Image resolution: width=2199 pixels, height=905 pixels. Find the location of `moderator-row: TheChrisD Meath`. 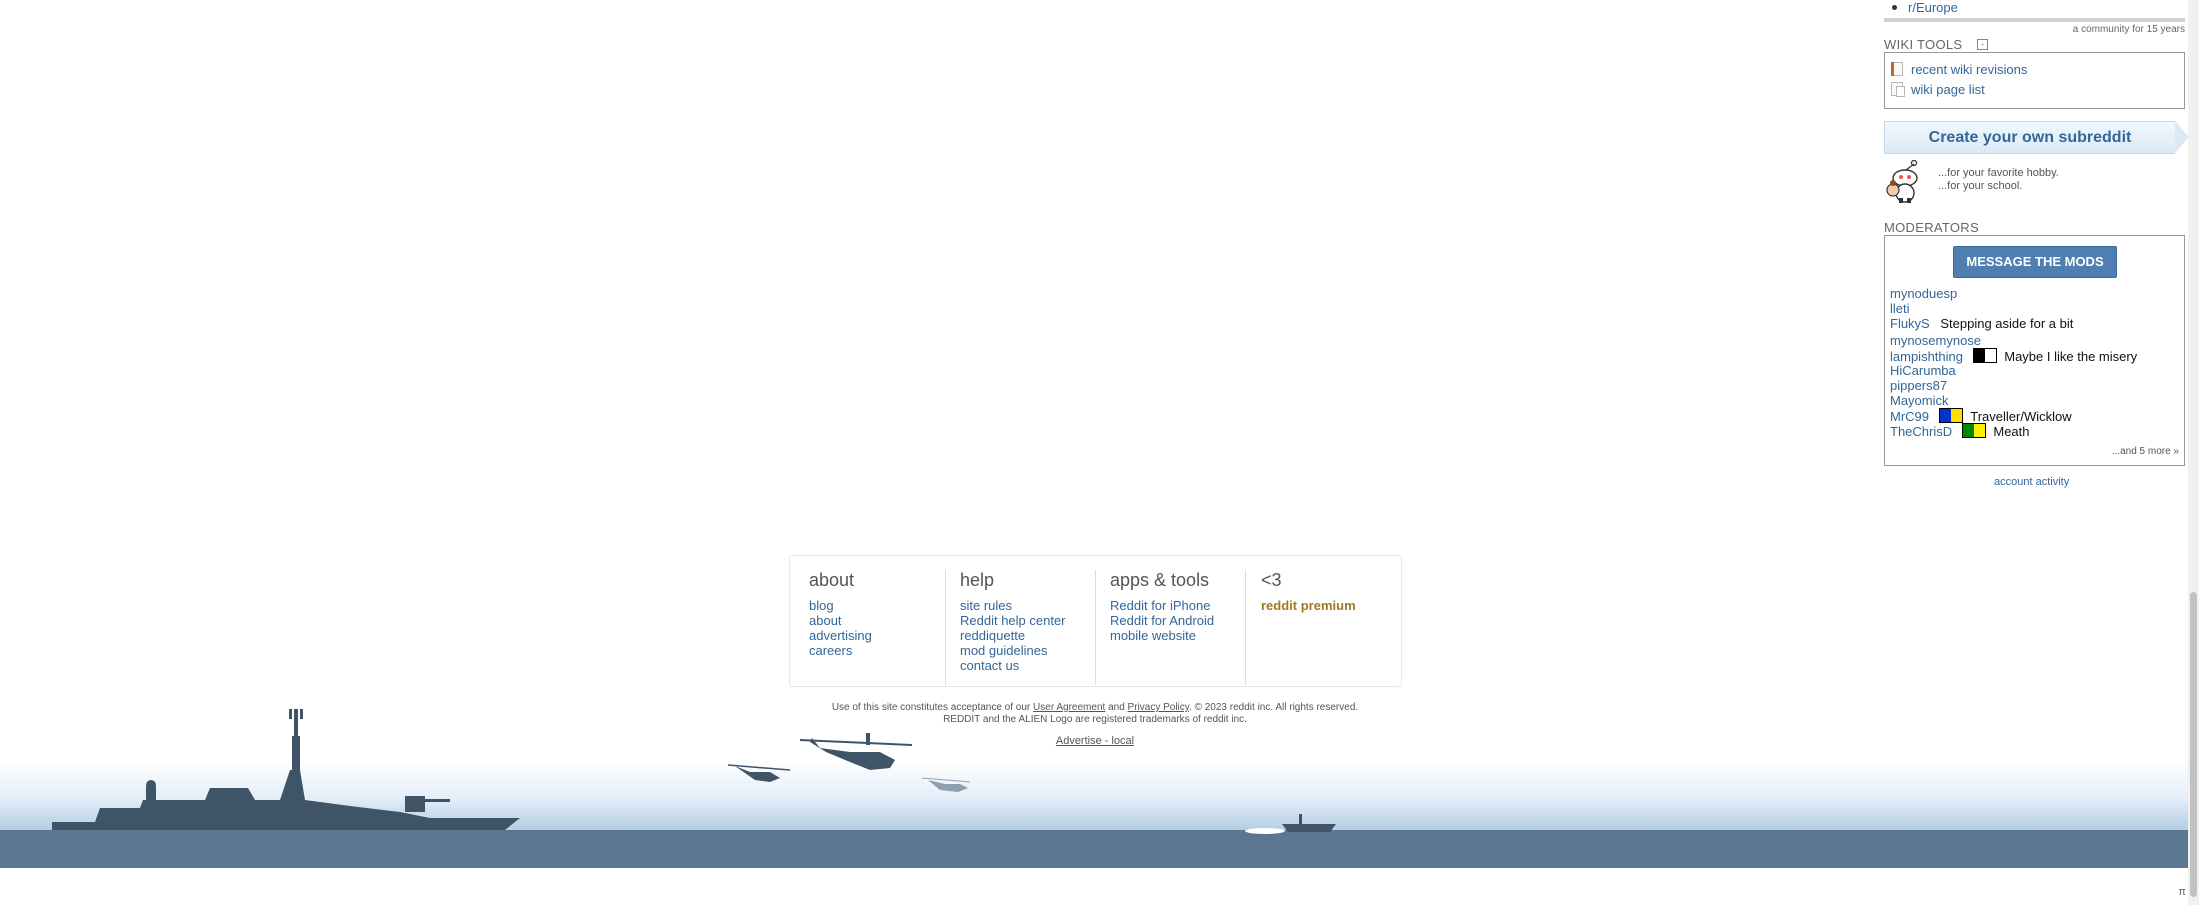

moderator-row: TheChrisD Meath is located at coordinates (1960, 431).